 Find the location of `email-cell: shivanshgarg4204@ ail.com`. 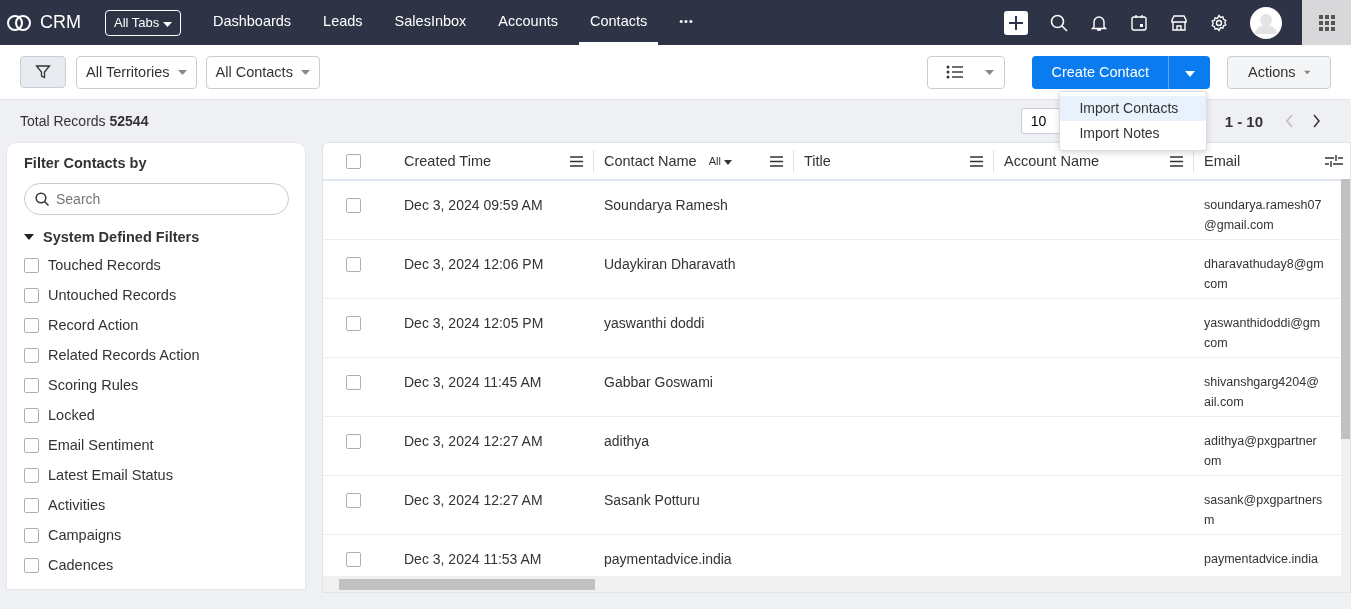

email-cell: shivanshgarg4204@ ail.com is located at coordinates (1261, 392).